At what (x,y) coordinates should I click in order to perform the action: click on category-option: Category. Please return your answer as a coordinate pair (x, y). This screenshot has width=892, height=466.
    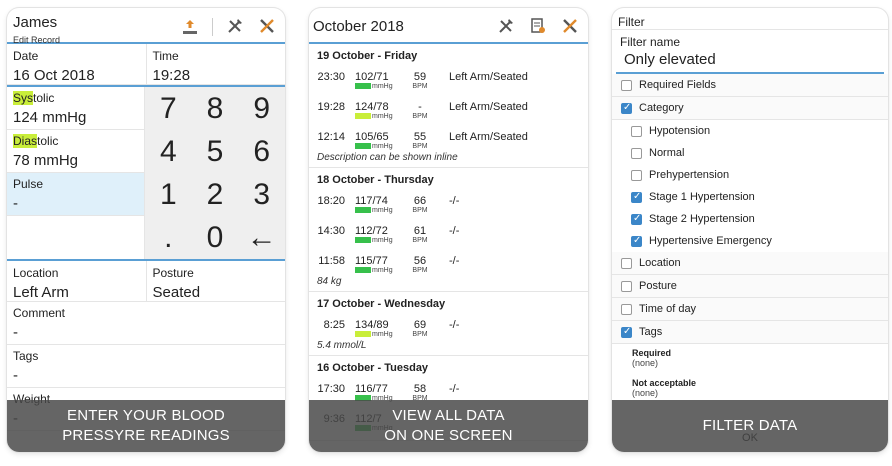
    Looking at the image, I should click on (750, 108).